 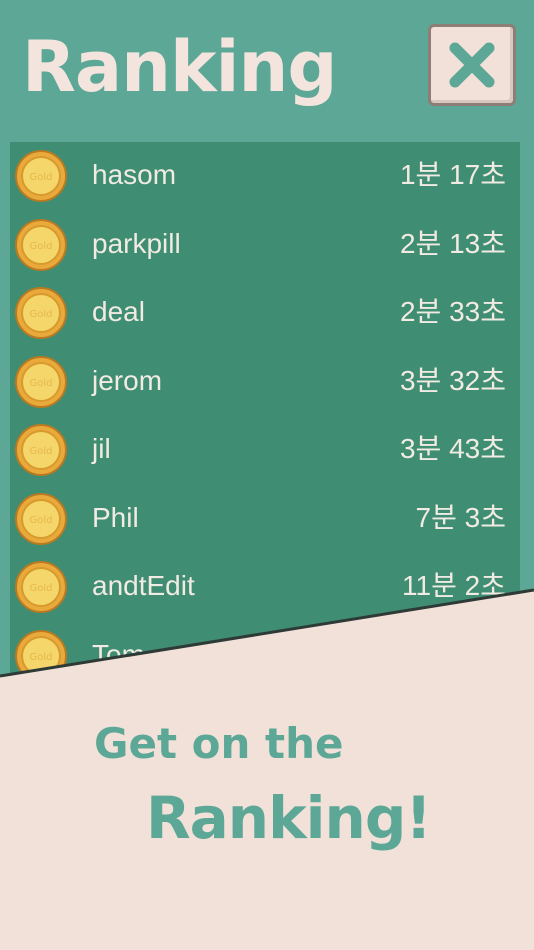 What do you see at coordinates (289, 818) in the screenshot?
I see `promo-subheadline: Ranking!` at bounding box center [289, 818].